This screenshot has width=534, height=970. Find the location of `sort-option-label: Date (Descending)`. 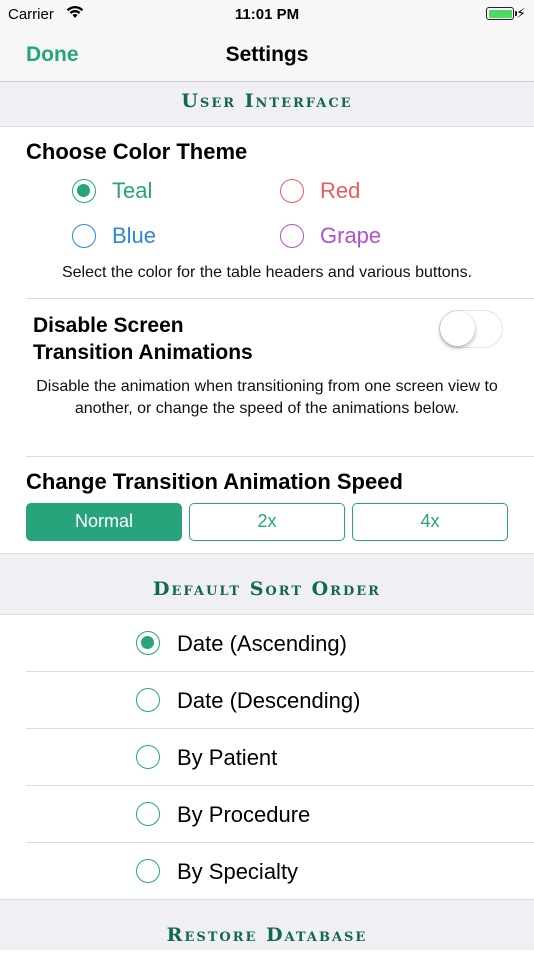

sort-option-label: Date (Descending) is located at coordinates (269, 700).